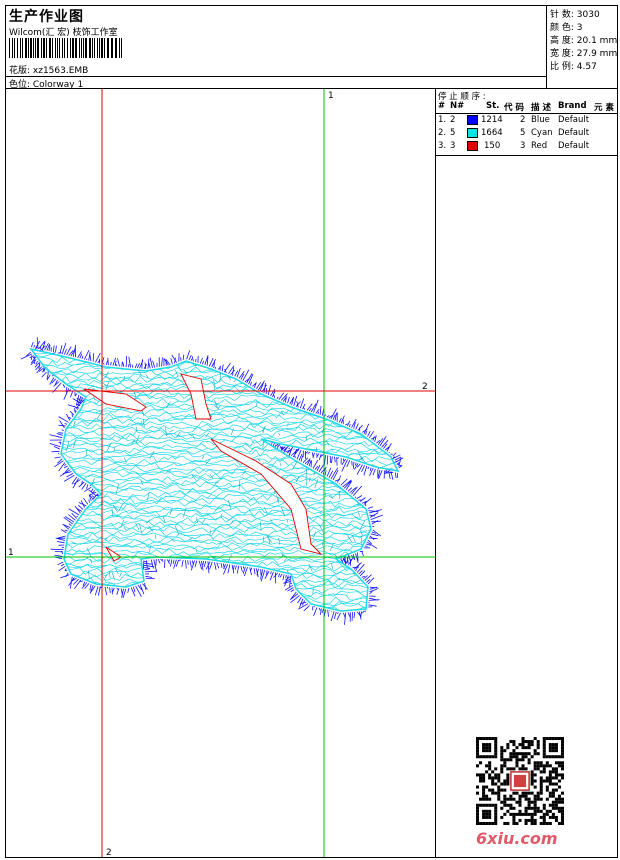 This screenshot has height=860, width=620. What do you see at coordinates (493, 106) in the screenshot?
I see `col-stitches: St.` at bounding box center [493, 106].